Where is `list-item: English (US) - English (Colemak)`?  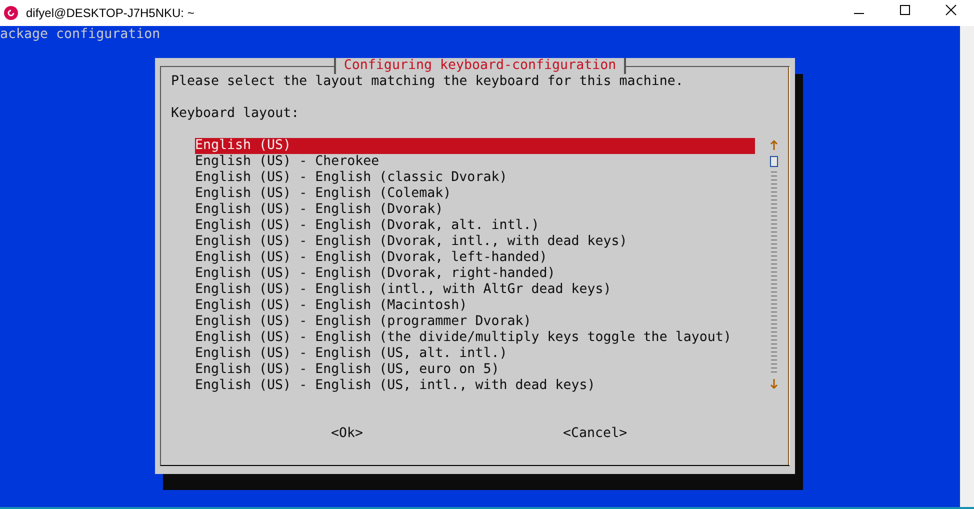
list-item: English (US) - English (Colemak) is located at coordinates (475, 194).